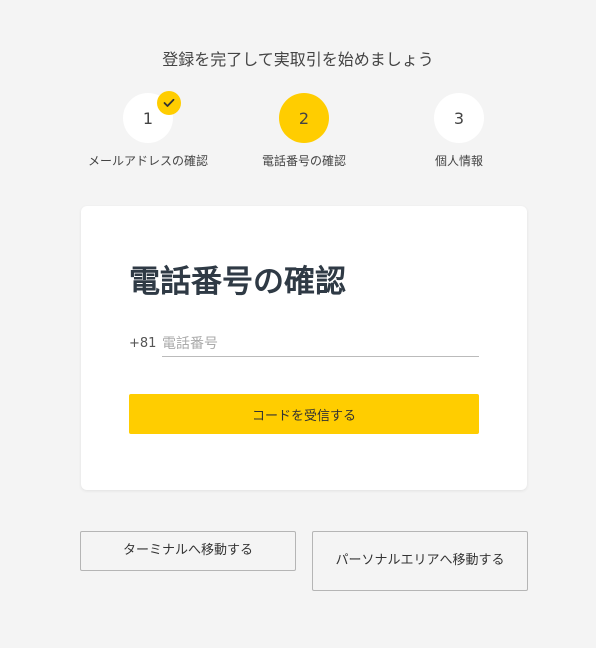 The image size is (596, 648). I want to click on step-3-circle: 3, so click(459, 118).